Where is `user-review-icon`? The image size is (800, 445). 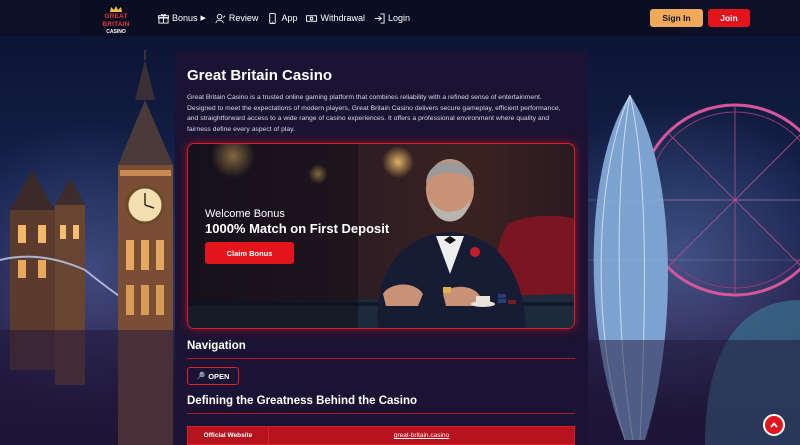 user-review-icon is located at coordinates (220, 18).